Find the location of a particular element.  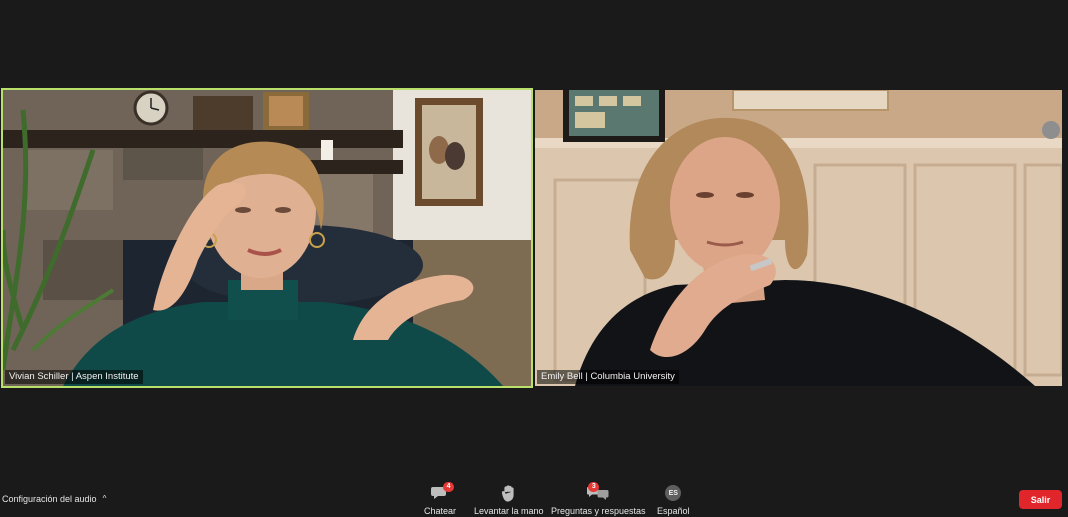

qa-button: 3 Preguntas y respuestas is located at coordinates (598, 499).